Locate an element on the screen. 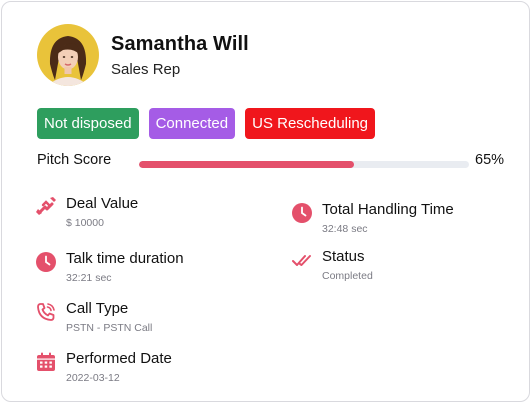  phone-icon is located at coordinates (46, 312).